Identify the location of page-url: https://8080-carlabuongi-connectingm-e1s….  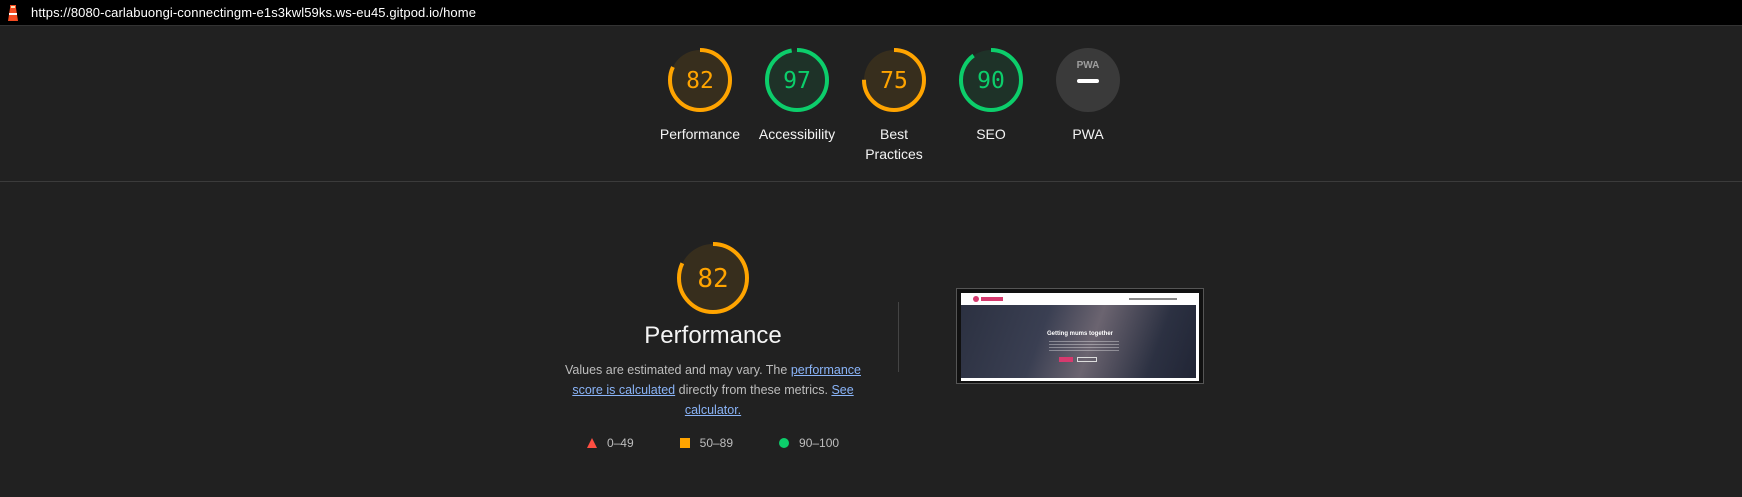
(253, 12).